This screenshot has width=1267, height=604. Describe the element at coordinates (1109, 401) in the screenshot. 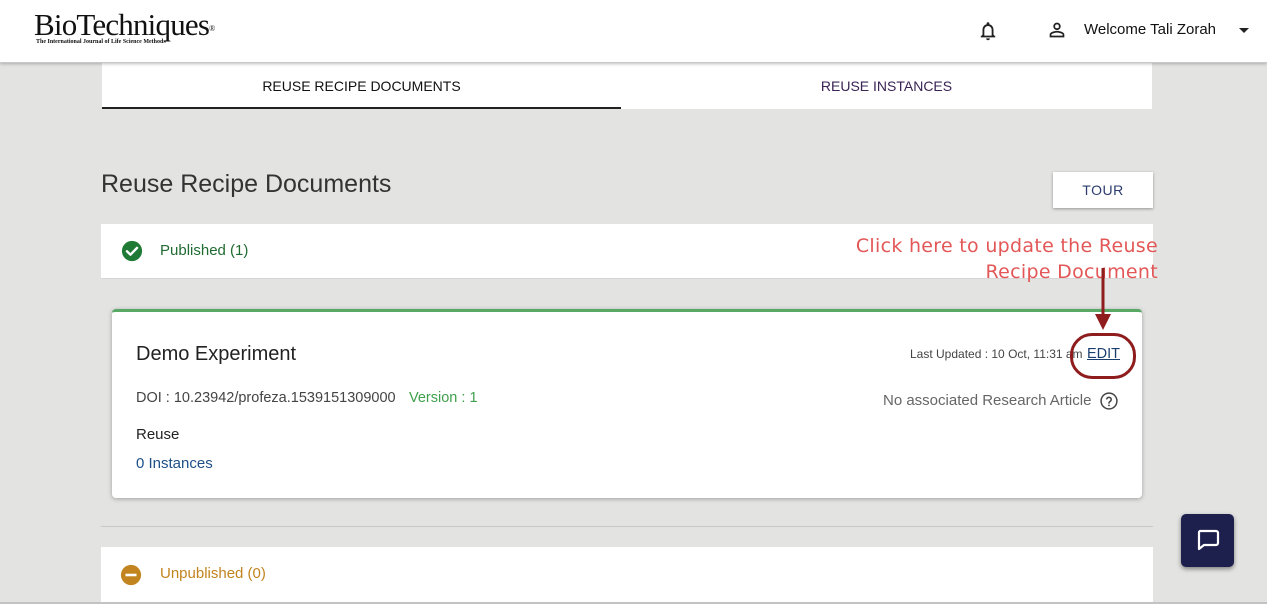

I see `help-icon` at that location.